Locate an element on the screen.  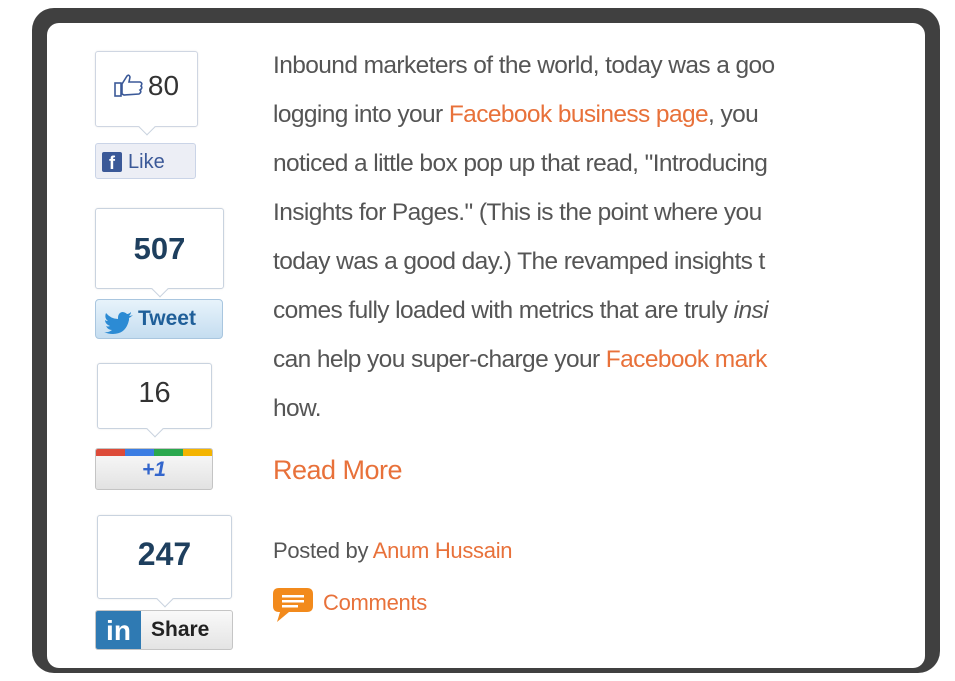
plus-one-label: +1 is located at coordinates (154, 469).